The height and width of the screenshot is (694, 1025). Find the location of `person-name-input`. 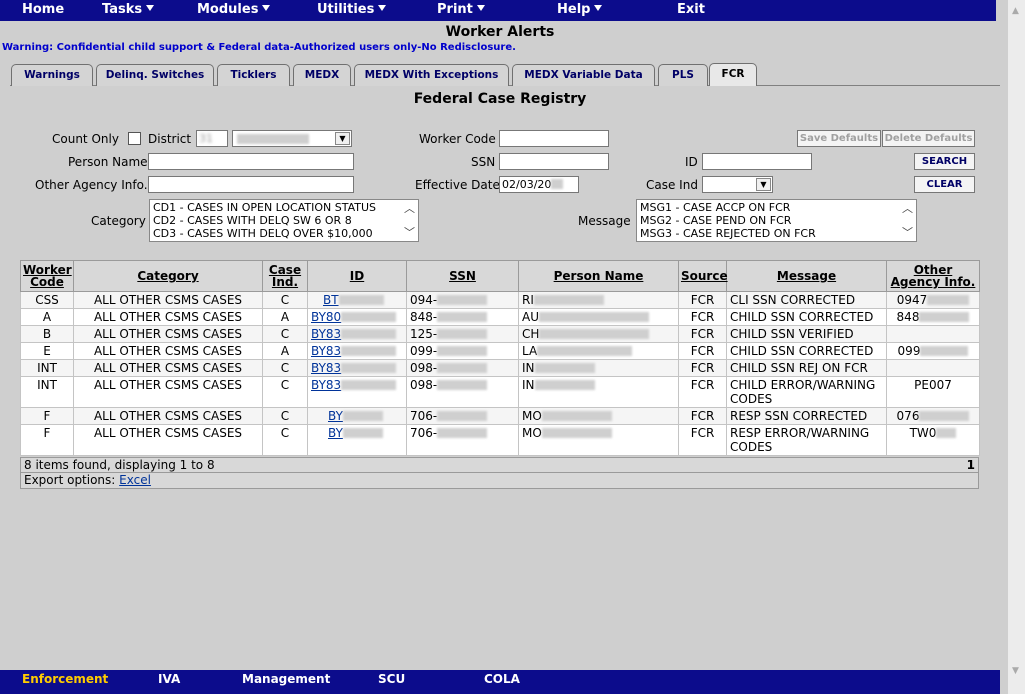

person-name-input is located at coordinates (251, 161).